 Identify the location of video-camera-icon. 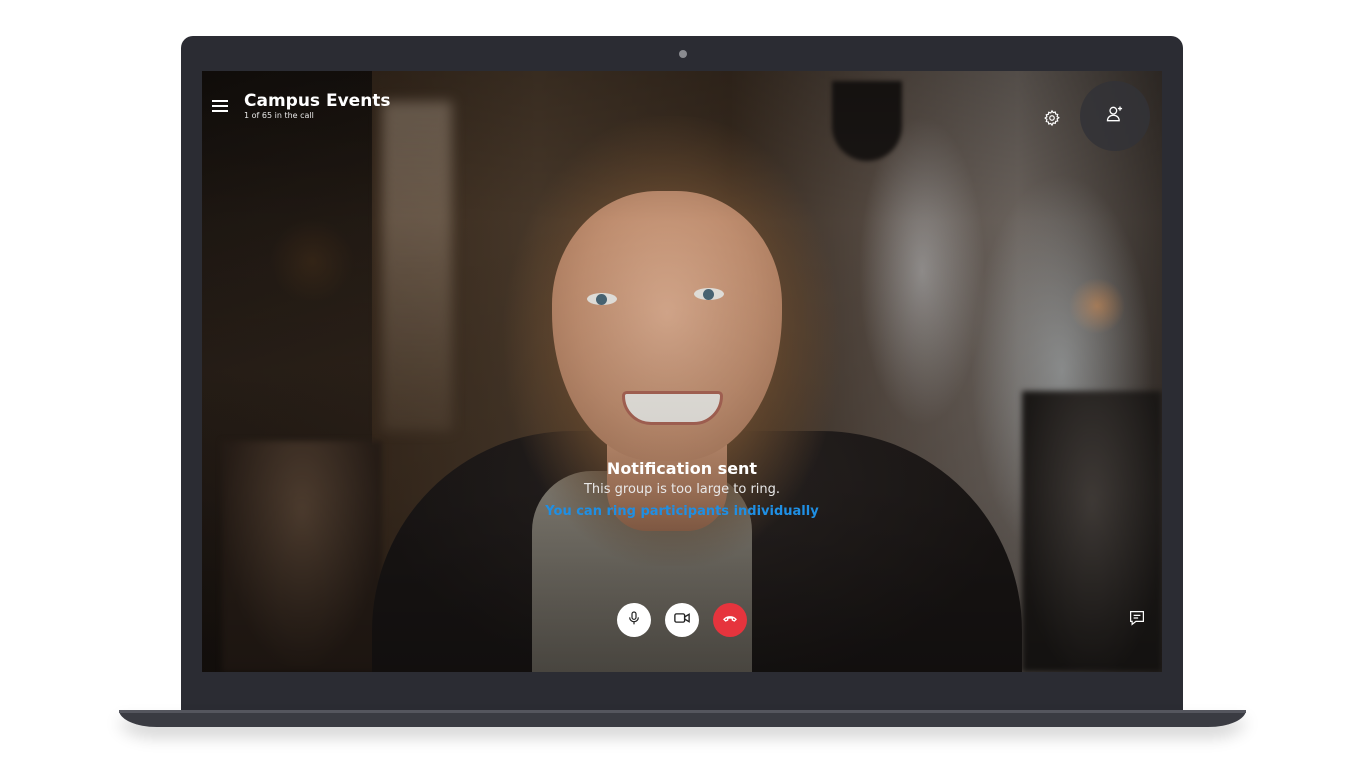
(682, 620).